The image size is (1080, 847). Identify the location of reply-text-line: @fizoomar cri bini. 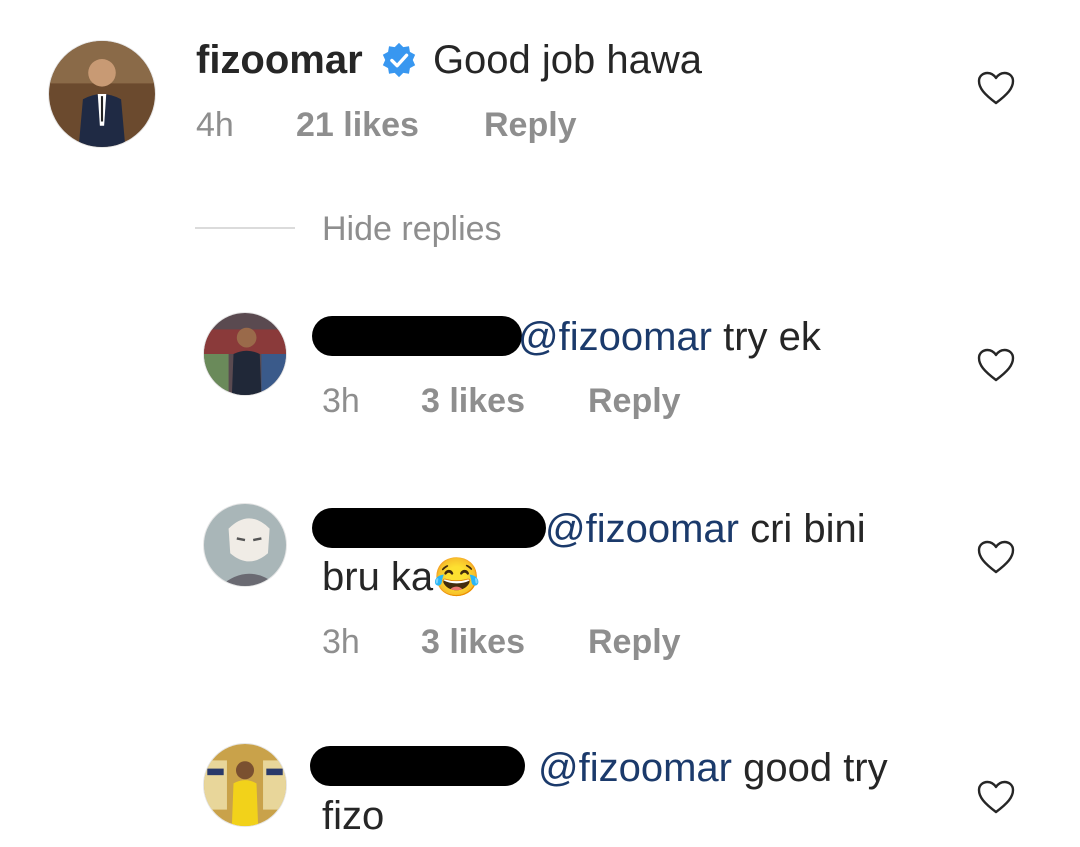
(705, 529).